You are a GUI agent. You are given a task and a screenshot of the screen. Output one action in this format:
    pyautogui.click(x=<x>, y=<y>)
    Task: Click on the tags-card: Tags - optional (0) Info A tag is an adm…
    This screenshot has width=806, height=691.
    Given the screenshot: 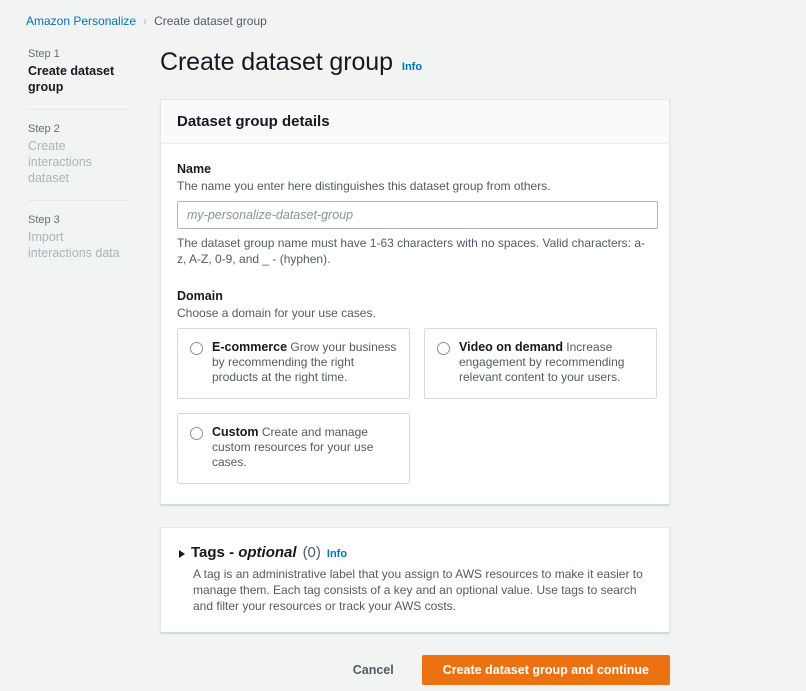 What is the action you would take?
    pyautogui.click(x=415, y=580)
    